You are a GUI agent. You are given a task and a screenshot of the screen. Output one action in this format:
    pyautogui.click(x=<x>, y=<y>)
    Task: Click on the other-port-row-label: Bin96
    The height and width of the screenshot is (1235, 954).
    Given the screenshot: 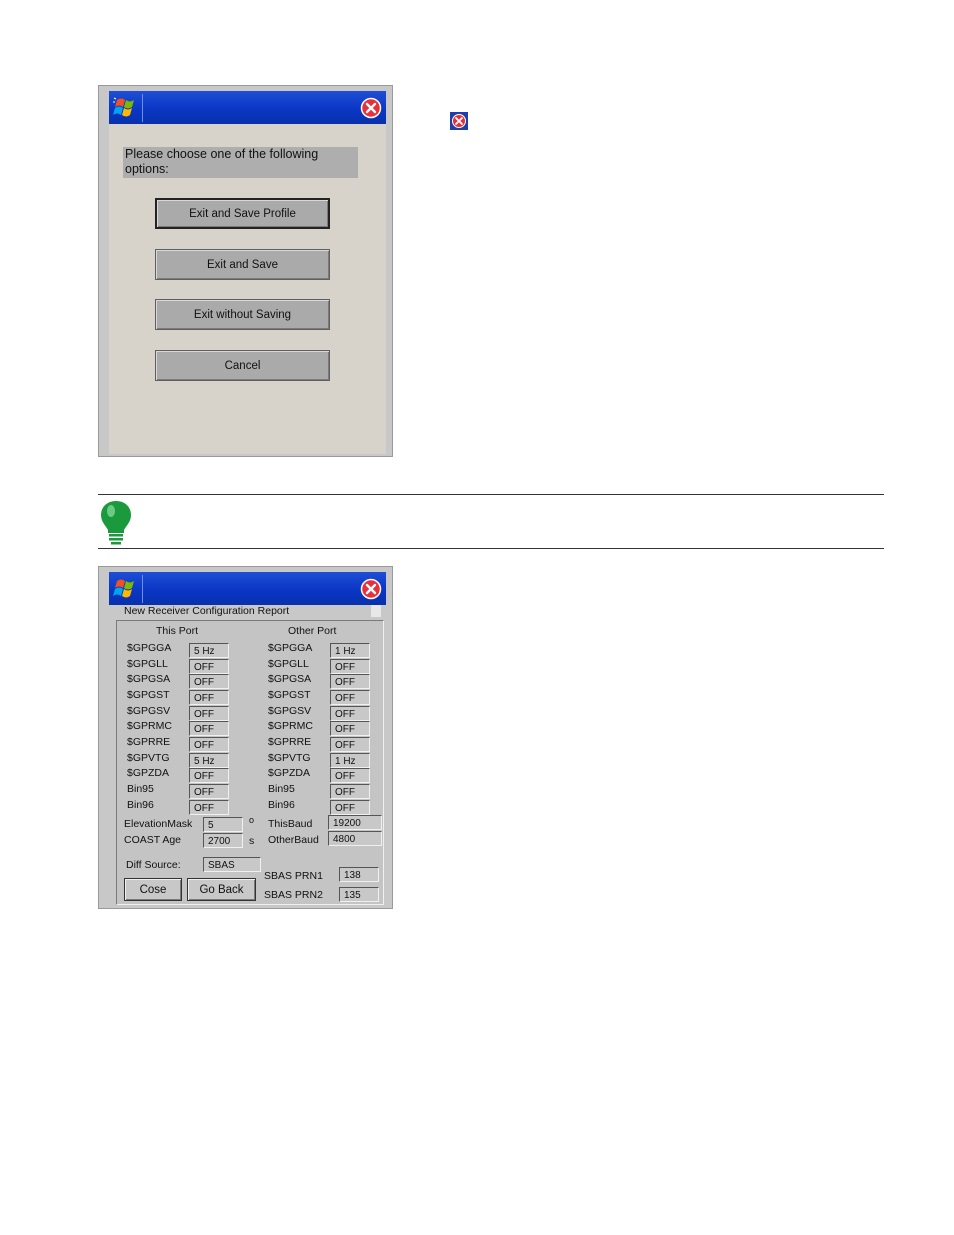 What is the action you would take?
    pyautogui.click(x=281, y=805)
    